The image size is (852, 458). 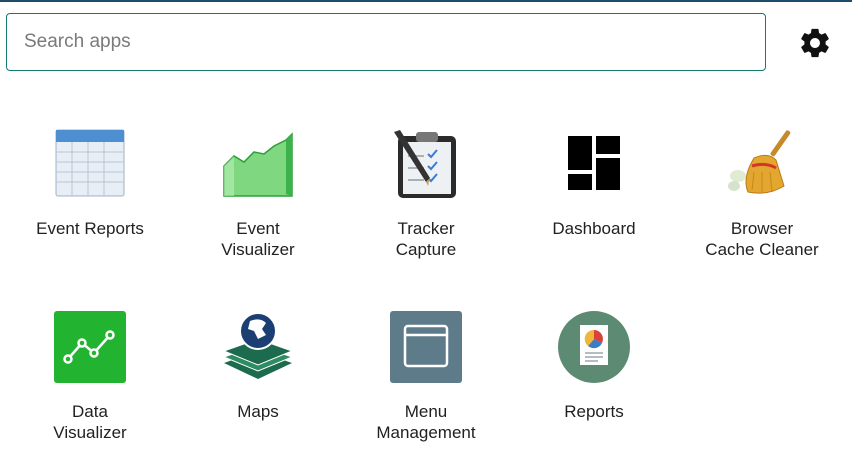 I want to click on app-label: Event Reports, so click(x=90, y=228).